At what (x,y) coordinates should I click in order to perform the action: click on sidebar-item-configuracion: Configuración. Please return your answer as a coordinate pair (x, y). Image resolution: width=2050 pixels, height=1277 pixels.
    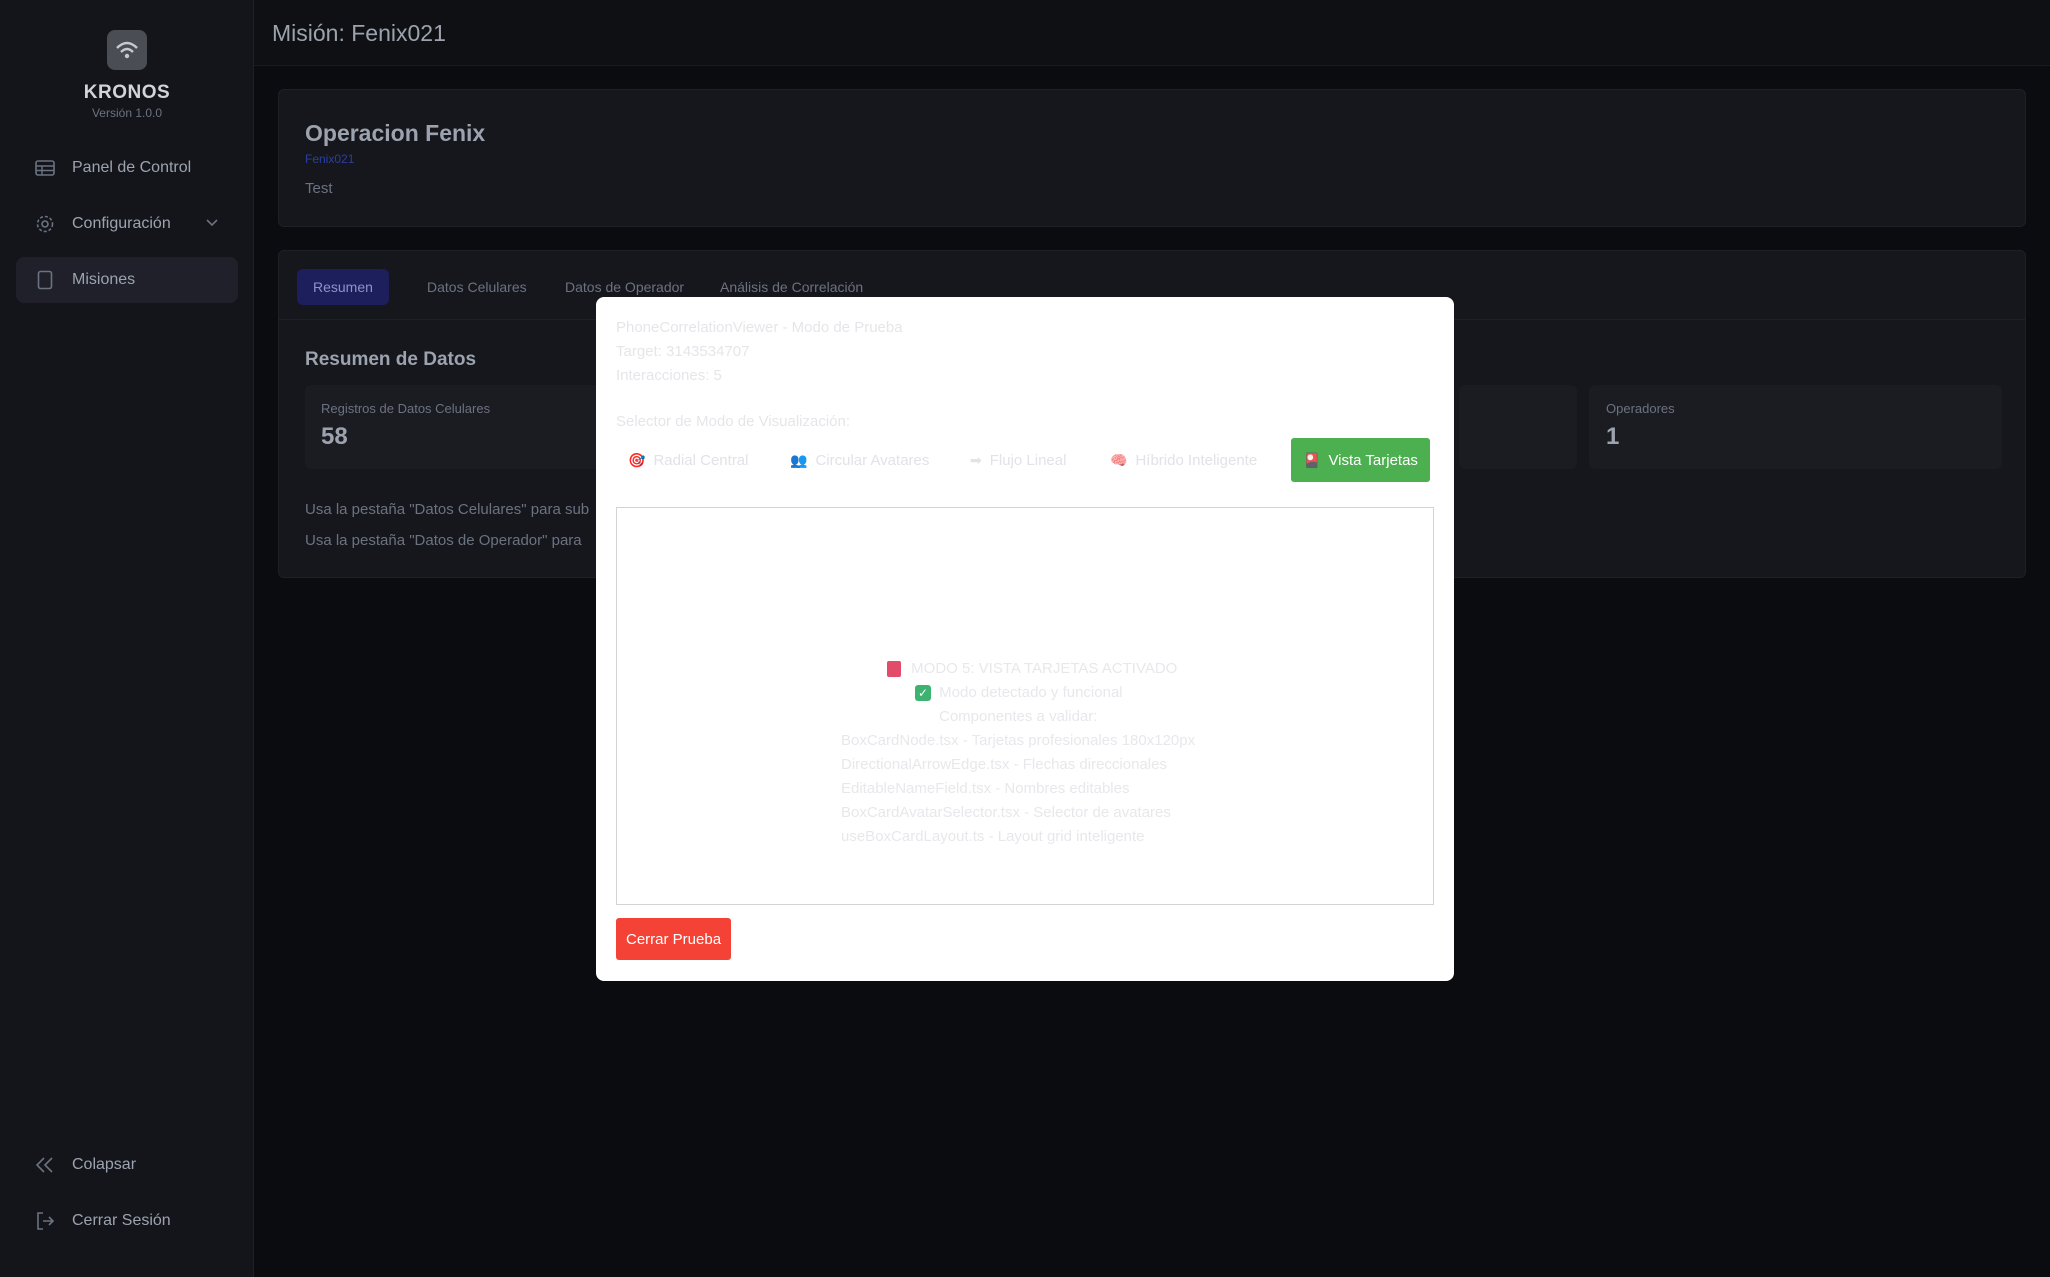
    Looking at the image, I should click on (127, 224).